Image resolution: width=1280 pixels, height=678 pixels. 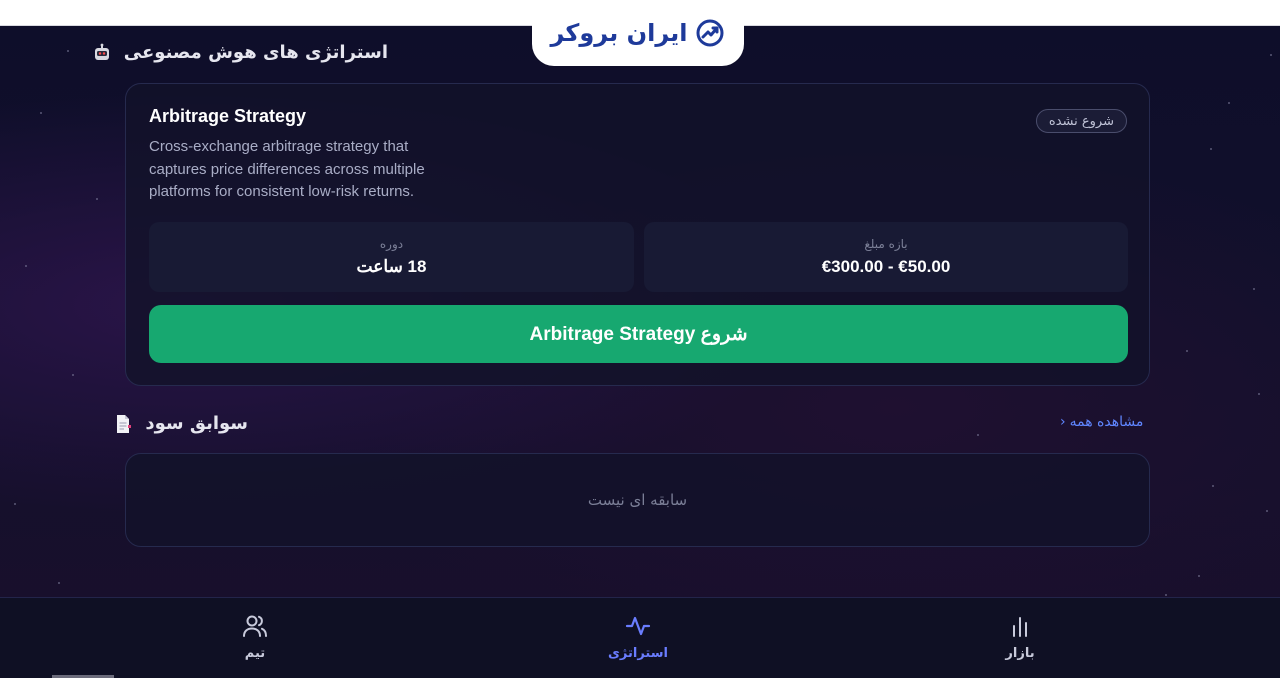 I want to click on view-all-link: مشاهده همه ‹, so click(x=1101, y=422).